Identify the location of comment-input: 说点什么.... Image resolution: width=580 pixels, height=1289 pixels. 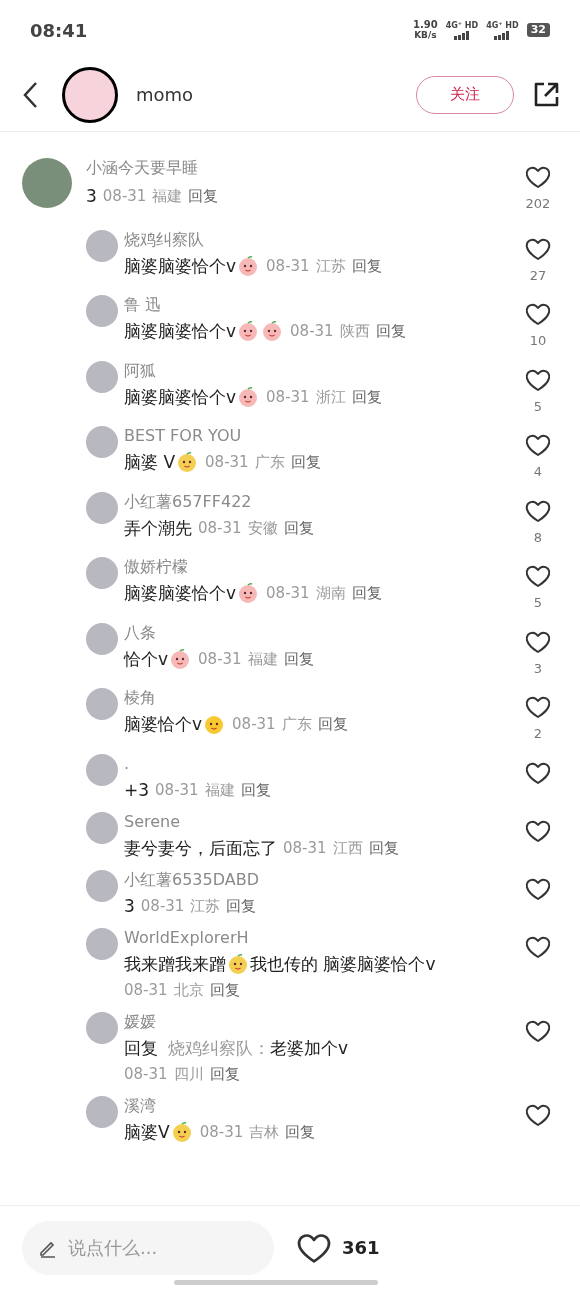
(148, 1247).